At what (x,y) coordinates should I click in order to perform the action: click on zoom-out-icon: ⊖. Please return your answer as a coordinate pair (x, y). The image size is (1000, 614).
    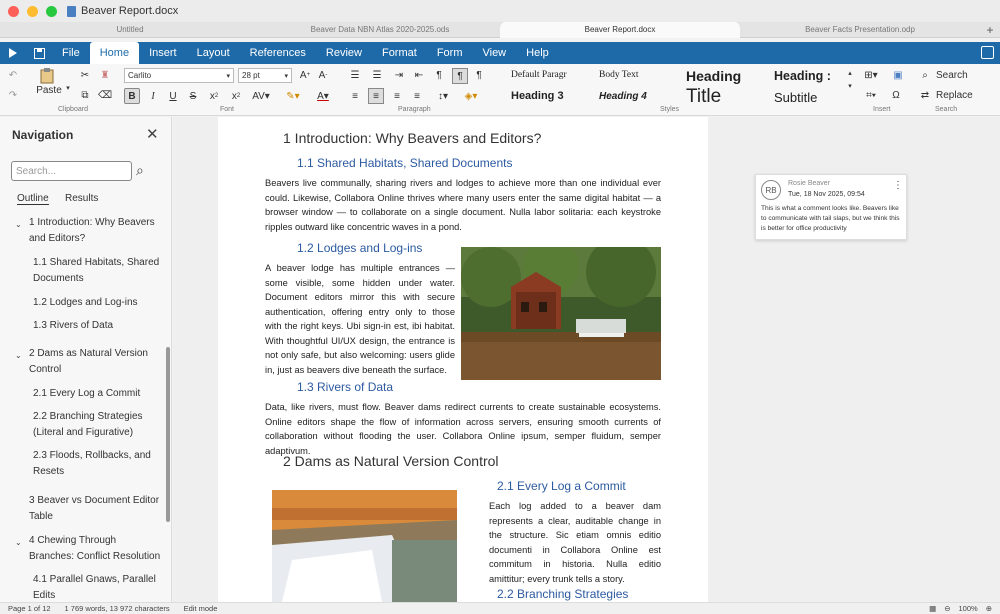
    Looking at the image, I should click on (947, 608).